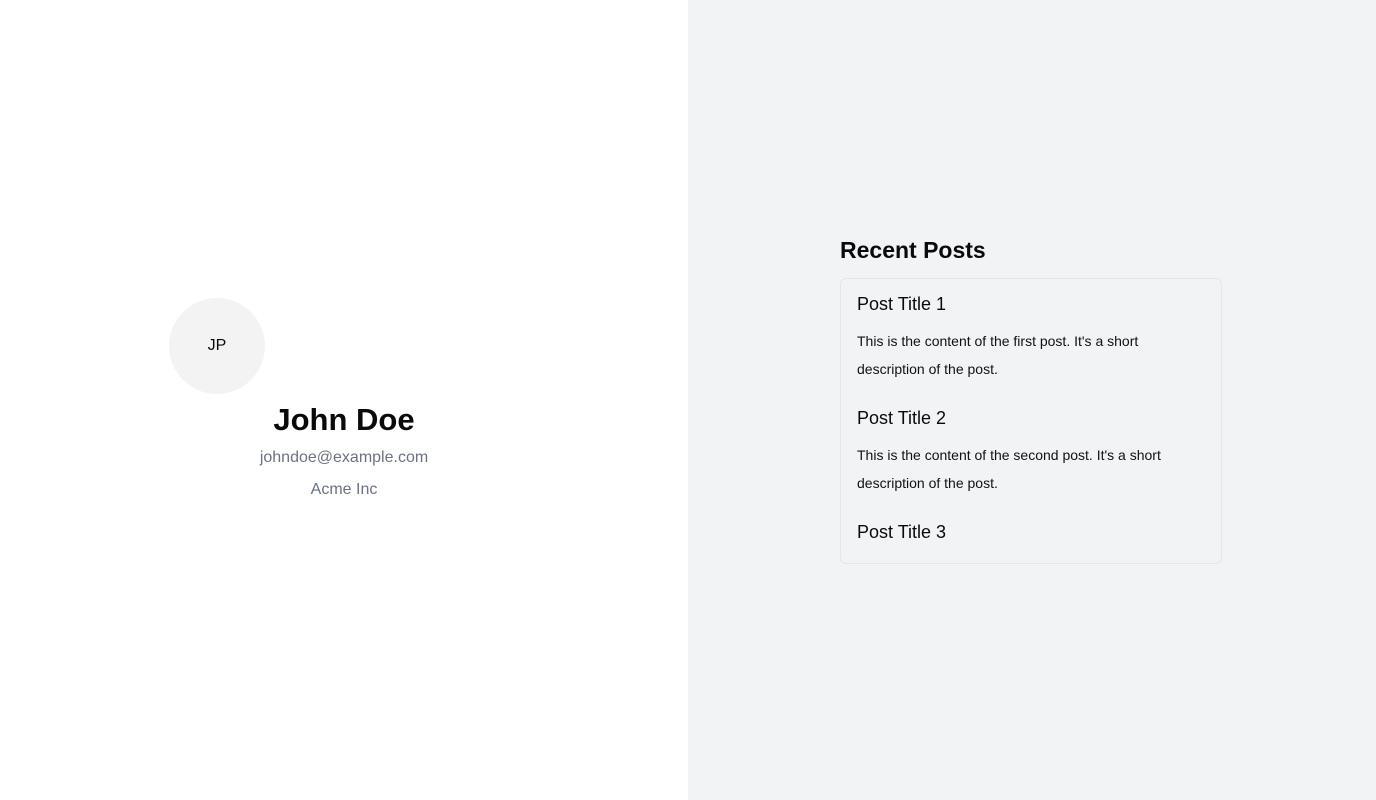 This screenshot has width=1376, height=800. What do you see at coordinates (344, 489) in the screenshot?
I see `profile-company: Acme Inc` at bounding box center [344, 489].